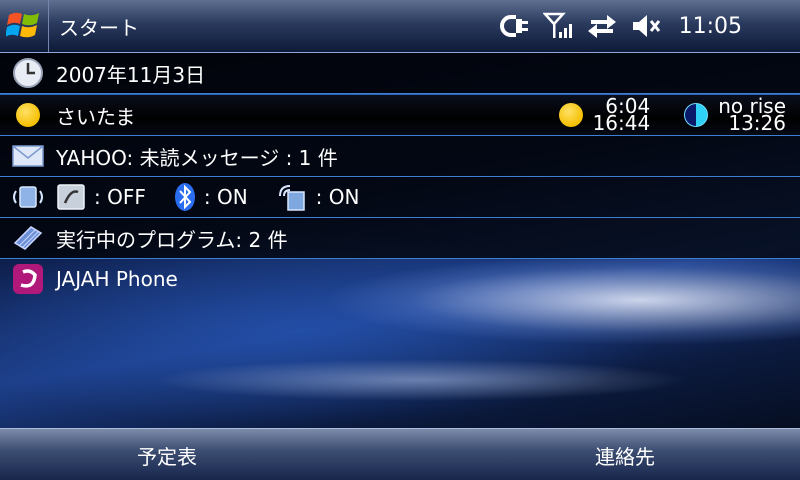 The height and width of the screenshot is (480, 800). What do you see at coordinates (184, 197) in the screenshot?
I see `bluetooth-icon` at bounding box center [184, 197].